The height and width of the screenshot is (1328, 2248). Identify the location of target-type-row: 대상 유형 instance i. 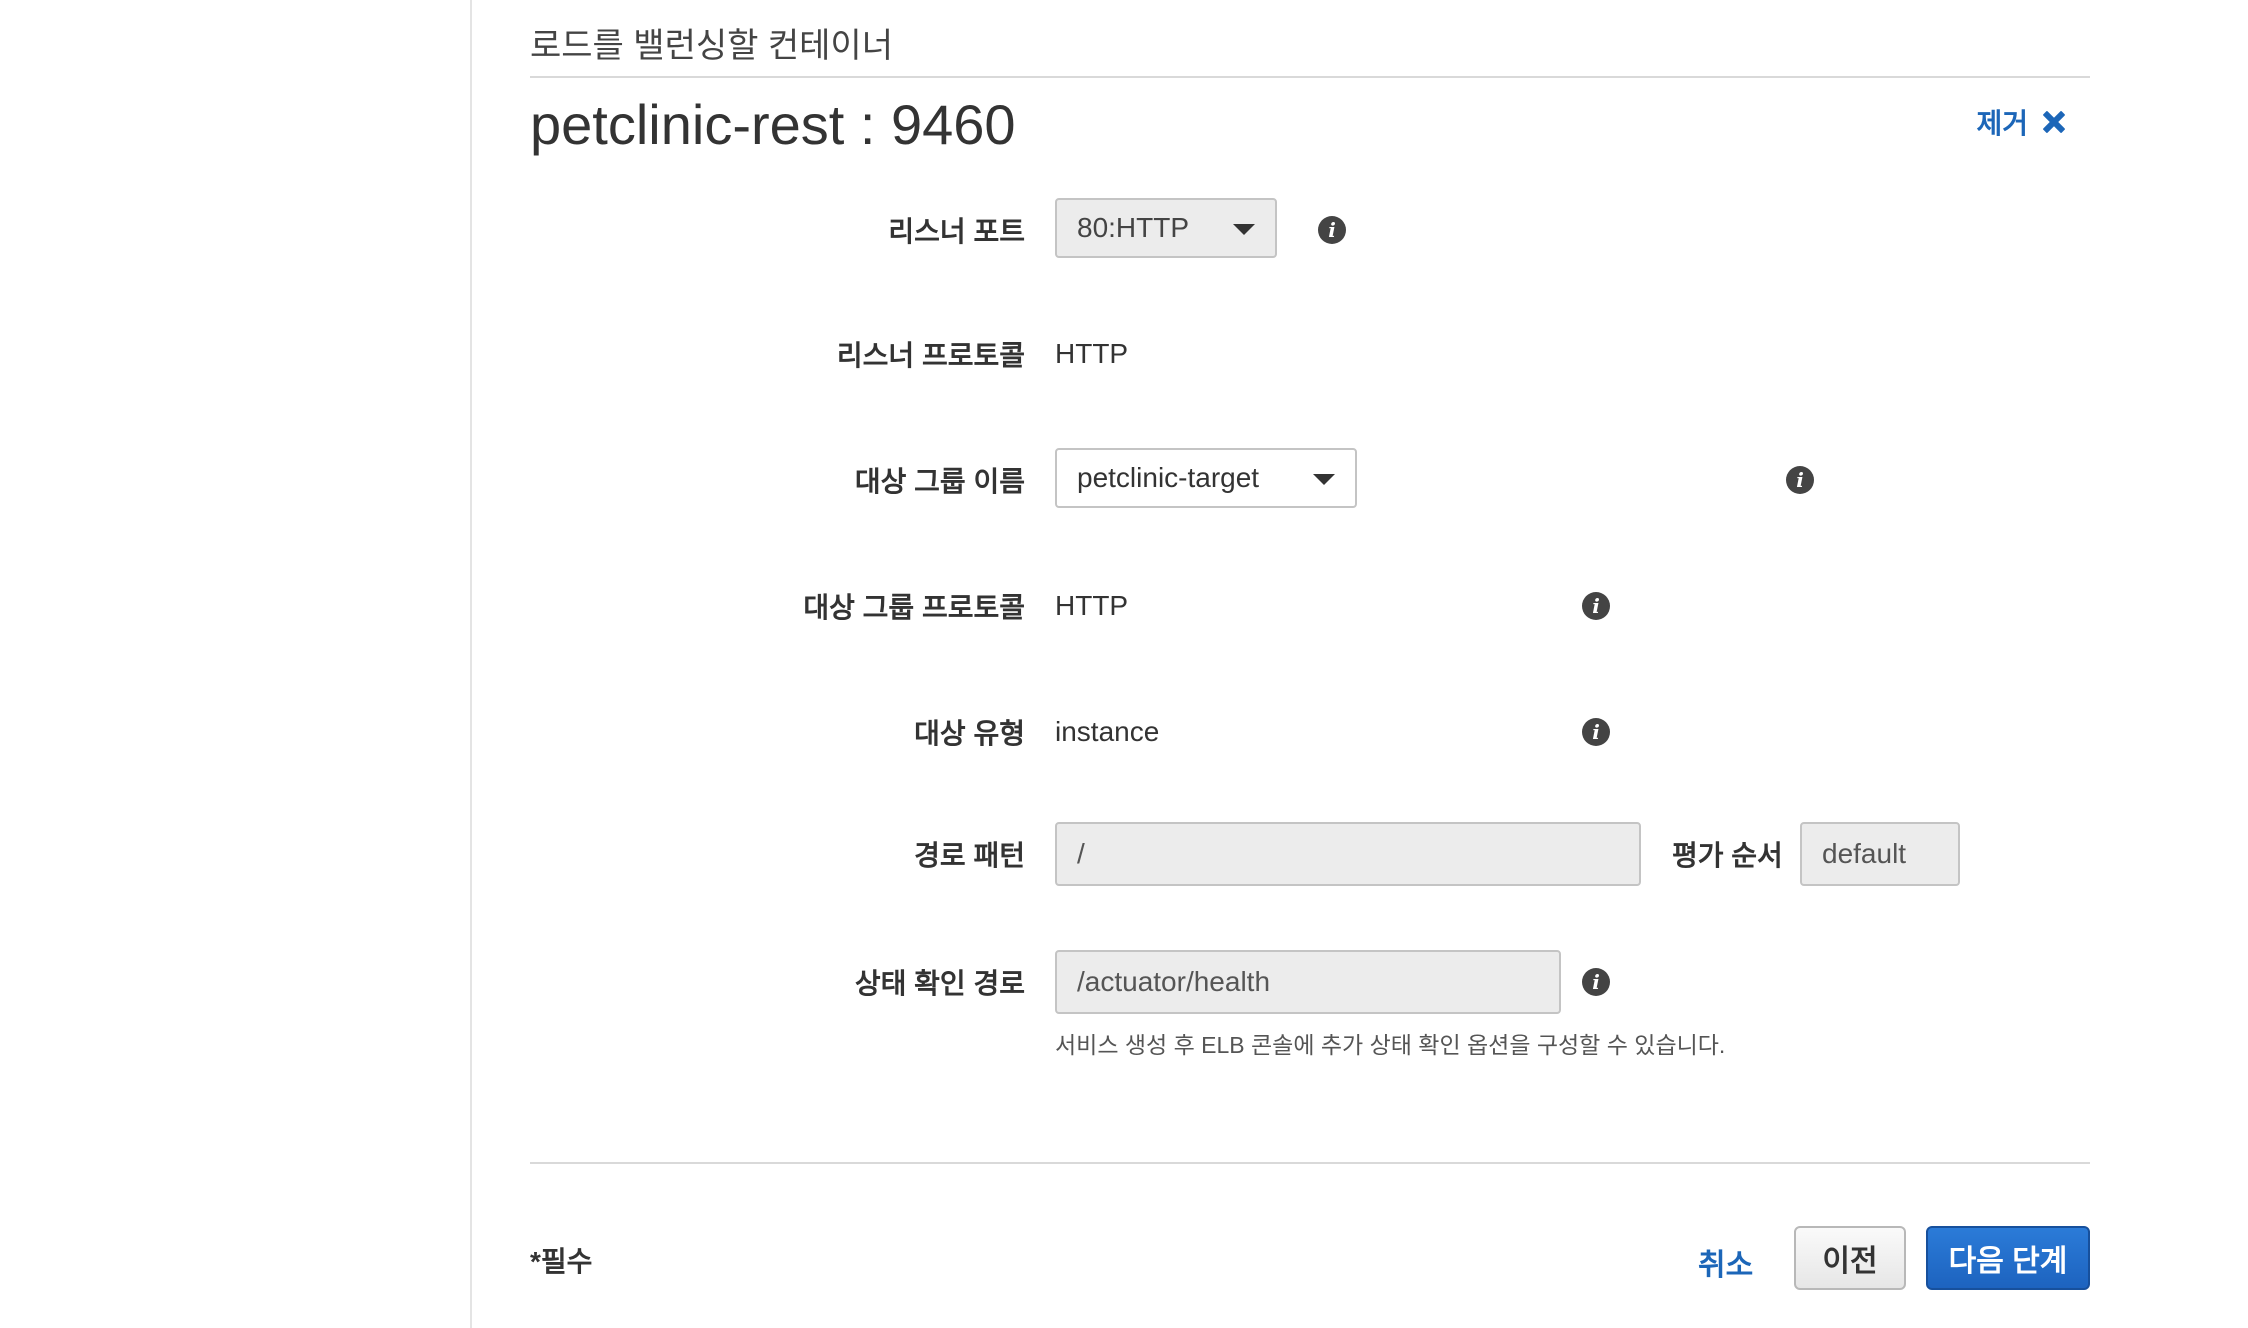
(1310, 732).